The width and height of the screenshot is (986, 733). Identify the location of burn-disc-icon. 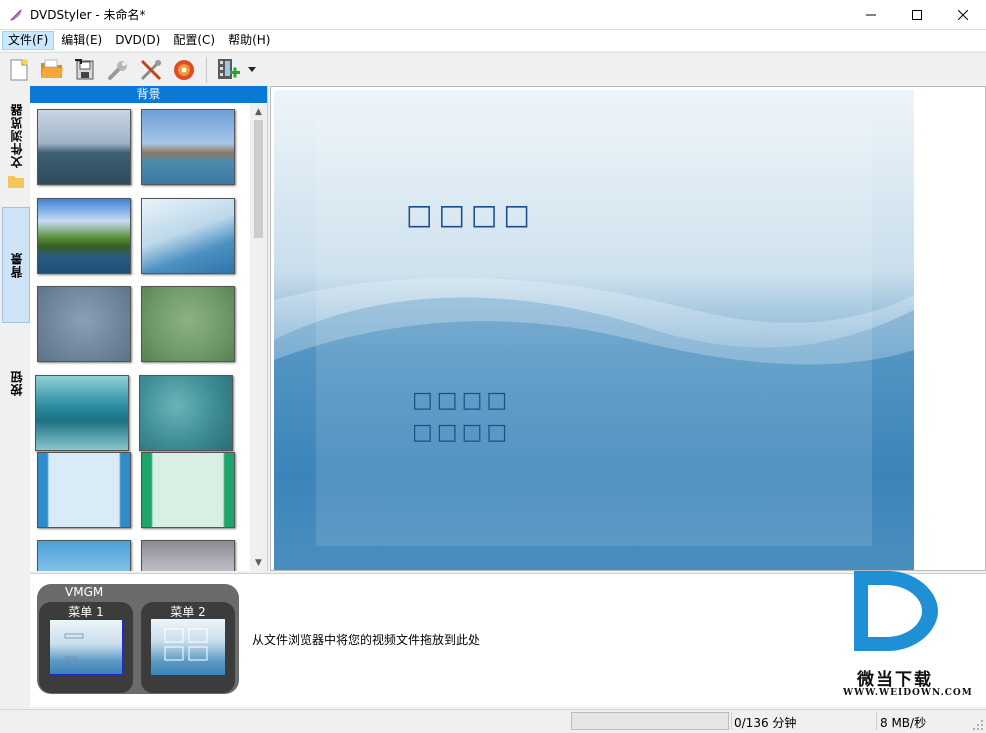
(184, 69).